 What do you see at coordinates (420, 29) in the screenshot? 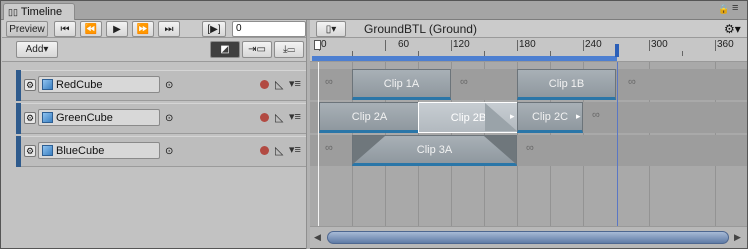
I see `sequence-title: GroundBTL (Ground)` at bounding box center [420, 29].